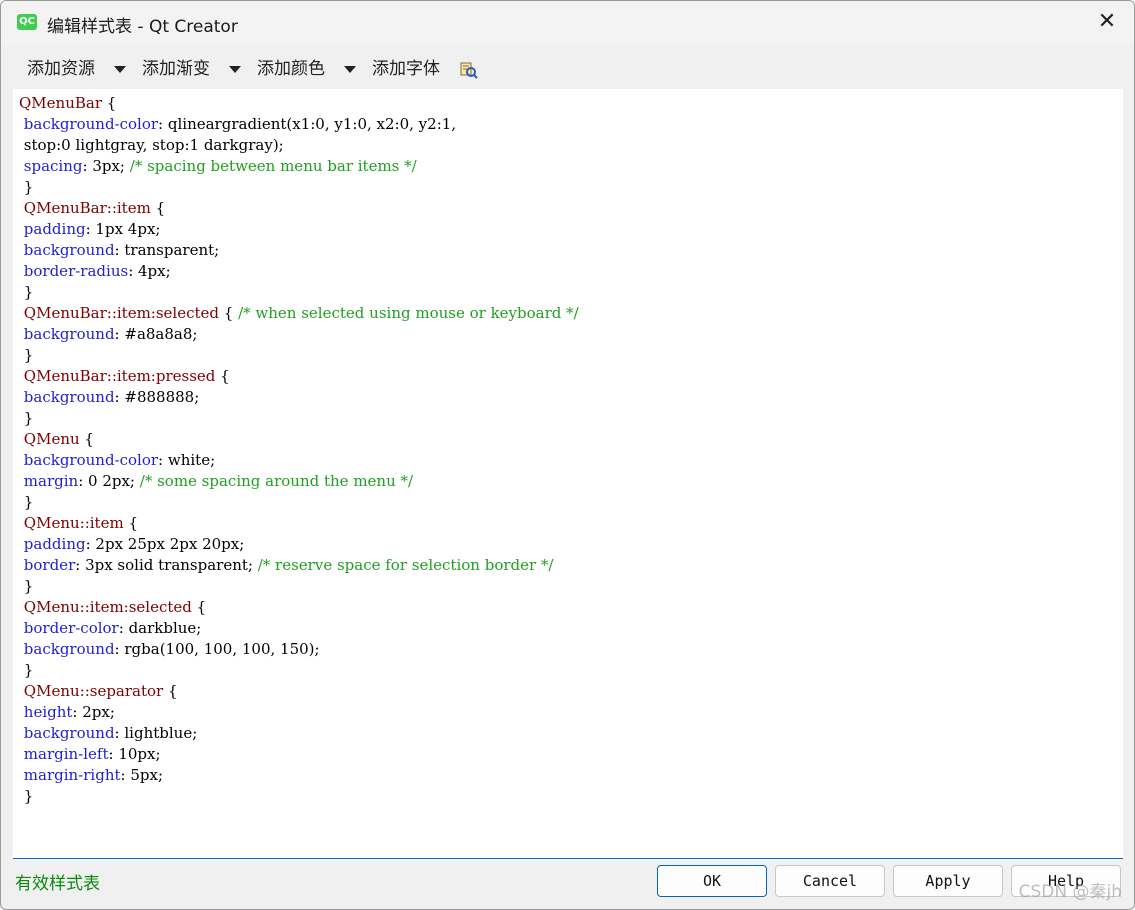 The image size is (1135, 910). I want to click on code-line: margin-right: 5px;, so click(299, 775).